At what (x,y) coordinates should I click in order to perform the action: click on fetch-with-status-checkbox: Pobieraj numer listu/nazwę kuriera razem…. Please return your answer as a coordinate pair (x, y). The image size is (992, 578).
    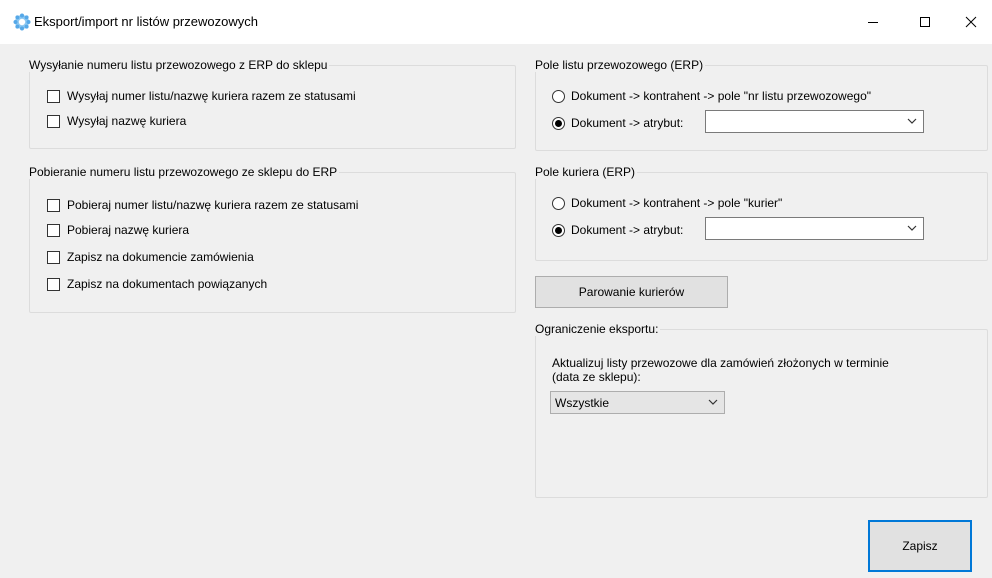
    Looking at the image, I should click on (202, 205).